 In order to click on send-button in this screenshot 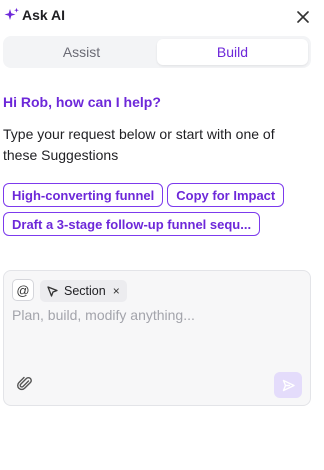, I will do `click(288, 385)`.